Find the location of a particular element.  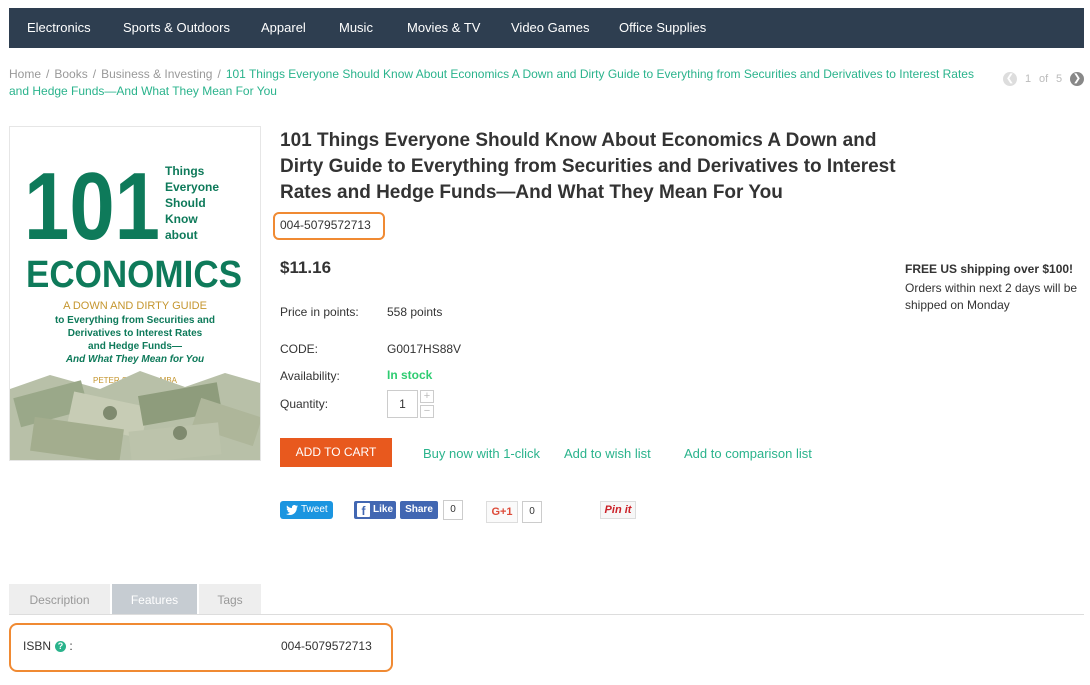

breadcrumb-business-investing: Business & Investing is located at coordinates (156, 74).